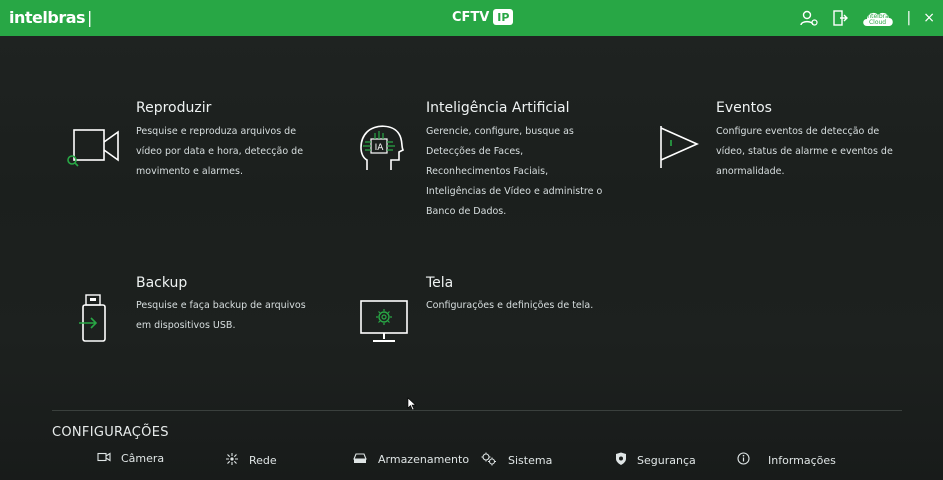  I want to click on ai-head-icon: IA, so click(383, 150).